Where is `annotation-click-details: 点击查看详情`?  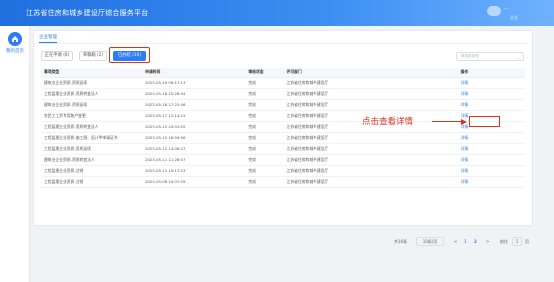
annotation-click-details: 点击查看详情 is located at coordinates (388, 122).